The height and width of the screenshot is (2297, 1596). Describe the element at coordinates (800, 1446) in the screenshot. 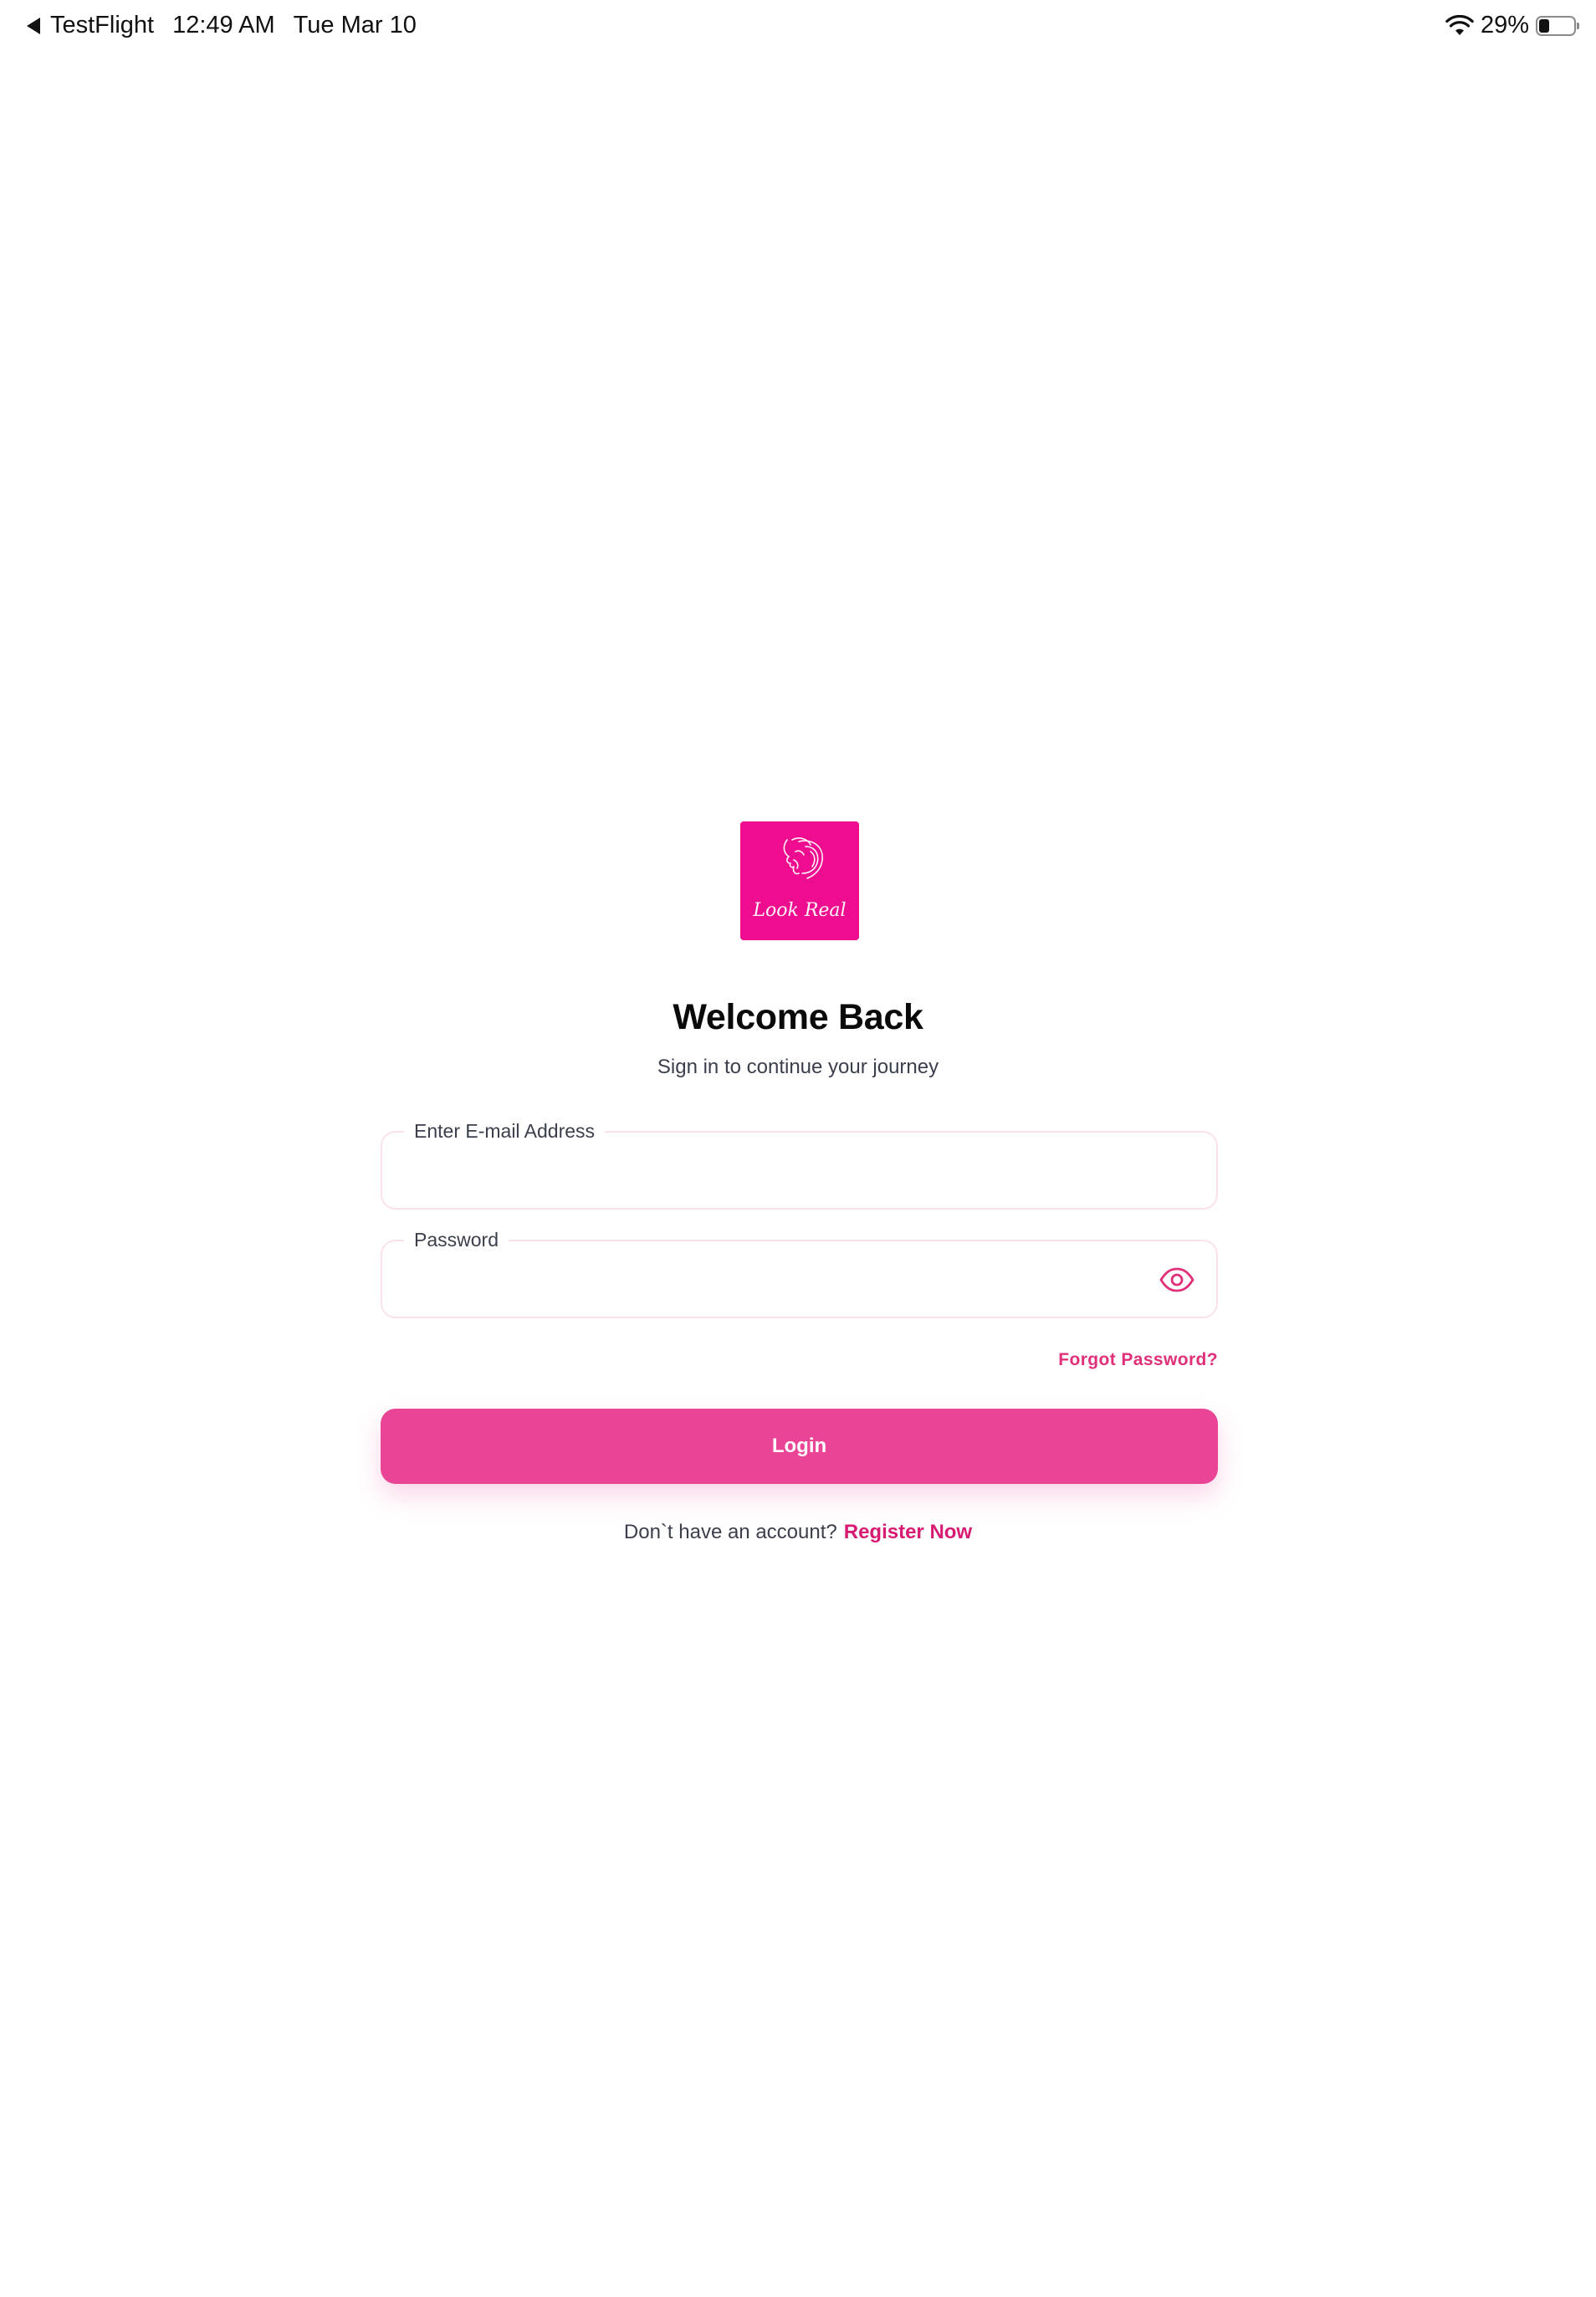

I see `login-button: Login` at that location.